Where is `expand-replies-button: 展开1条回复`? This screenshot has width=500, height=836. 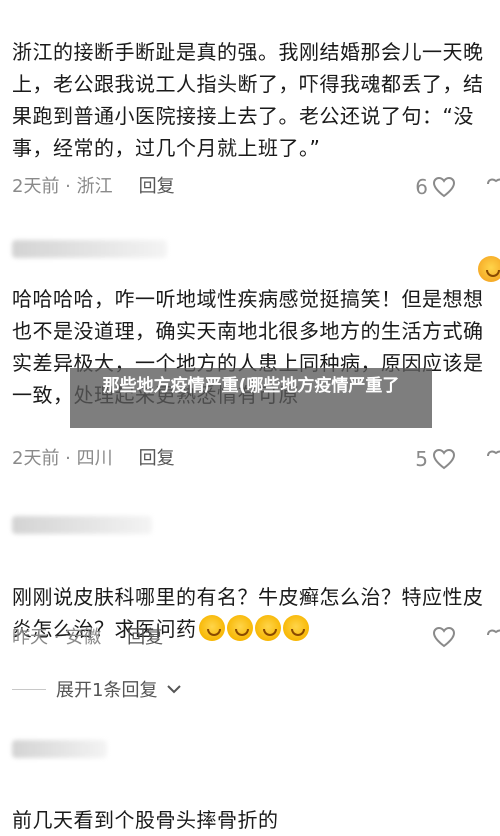
expand-replies-button: 展开1条回复 is located at coordinates (97, 689).